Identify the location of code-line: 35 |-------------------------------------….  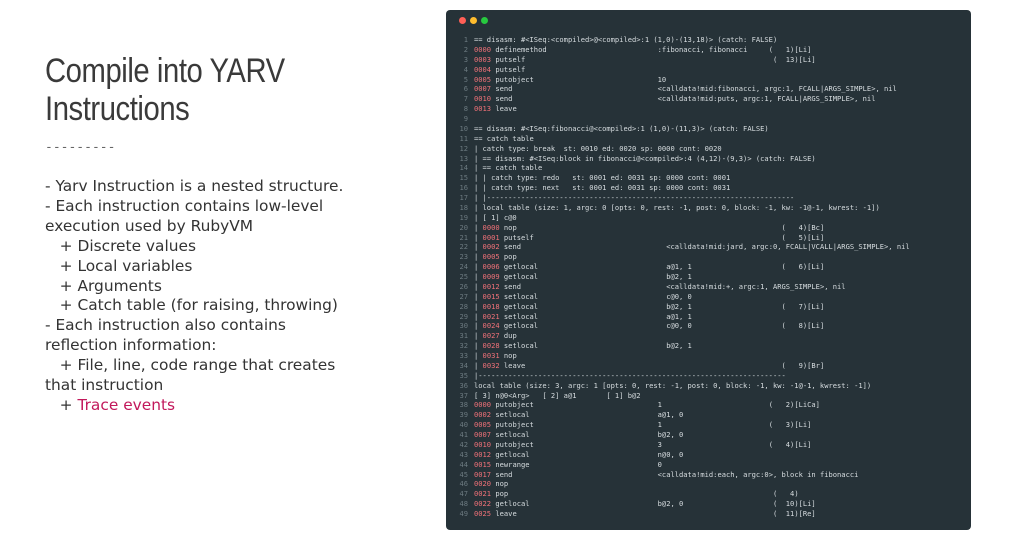
(710, 376).